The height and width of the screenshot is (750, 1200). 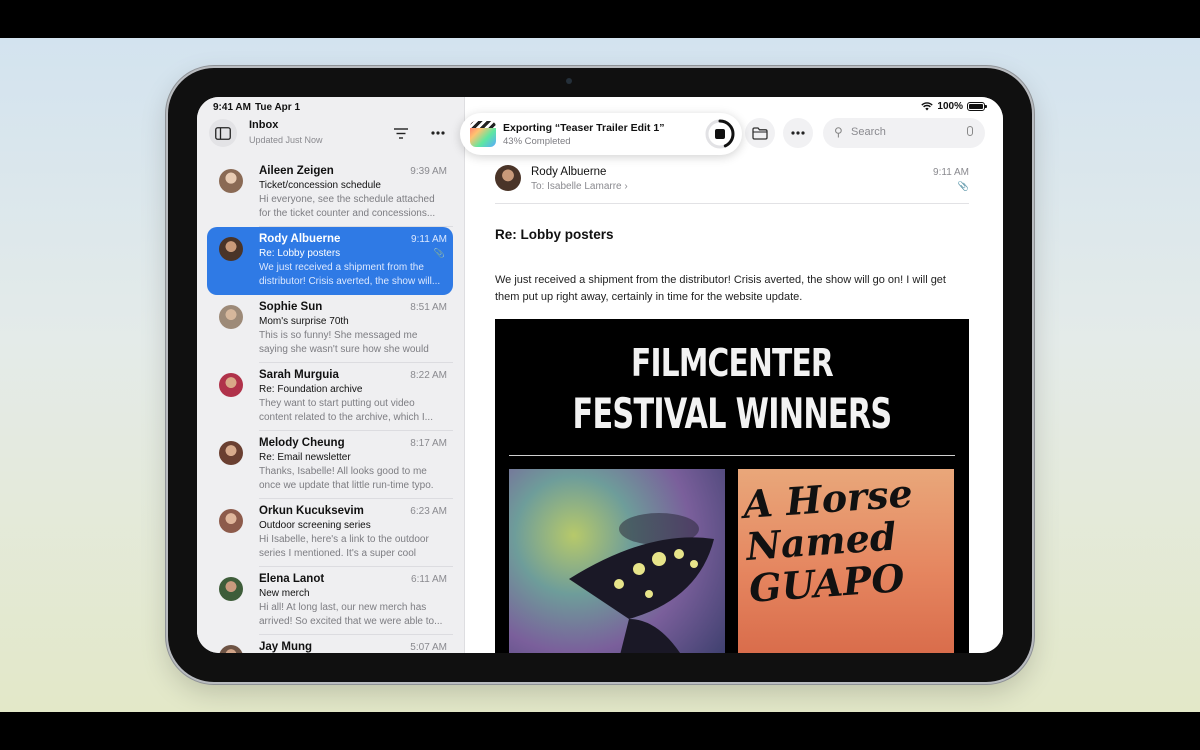 What do you see at coordinates (300, 253) in the screenshot?
I see `message-subject: Re: Lobby posters` at bounding box center [300, 253].